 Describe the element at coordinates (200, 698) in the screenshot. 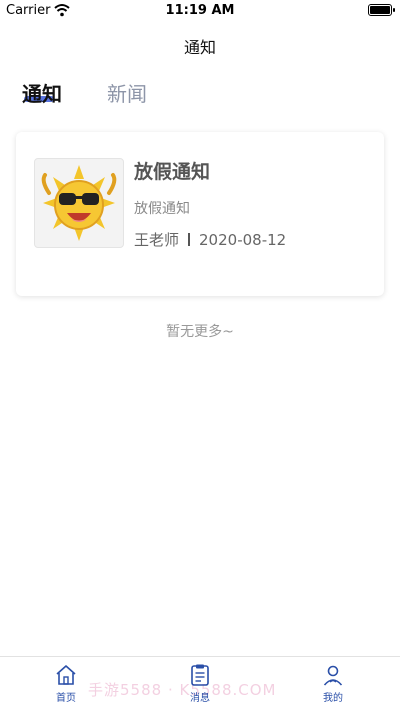

I see `tabbar-label-messages: 消息` at that location.